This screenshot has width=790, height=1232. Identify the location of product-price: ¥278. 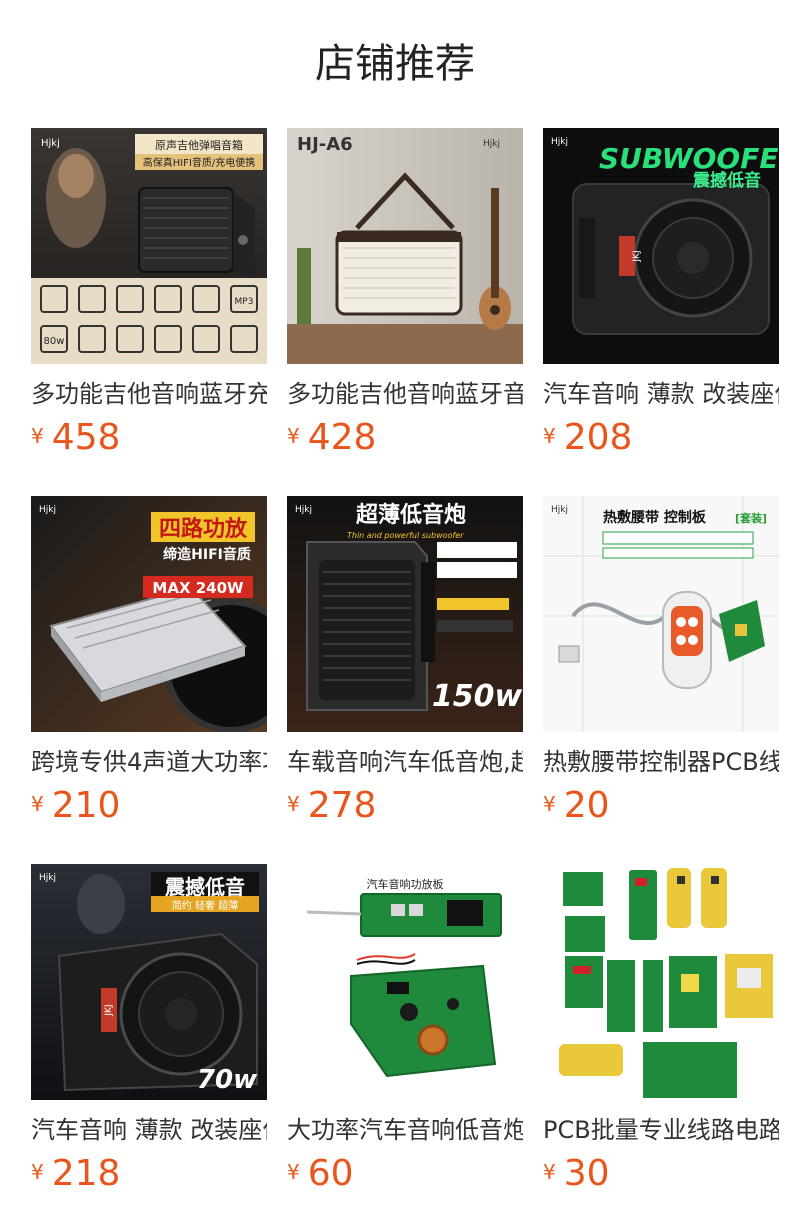
(331, 806).